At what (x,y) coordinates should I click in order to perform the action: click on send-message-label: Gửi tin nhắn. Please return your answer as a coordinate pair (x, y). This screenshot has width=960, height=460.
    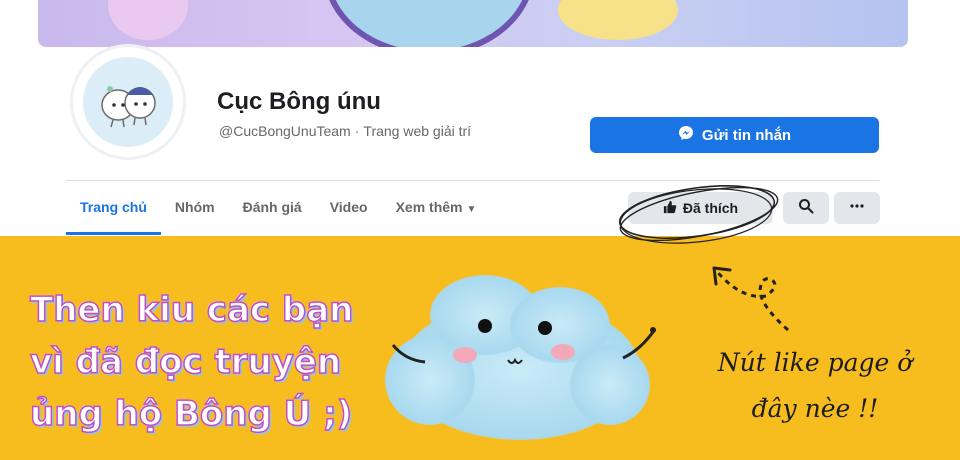
    Looking at the image, I should click on (746, 135).